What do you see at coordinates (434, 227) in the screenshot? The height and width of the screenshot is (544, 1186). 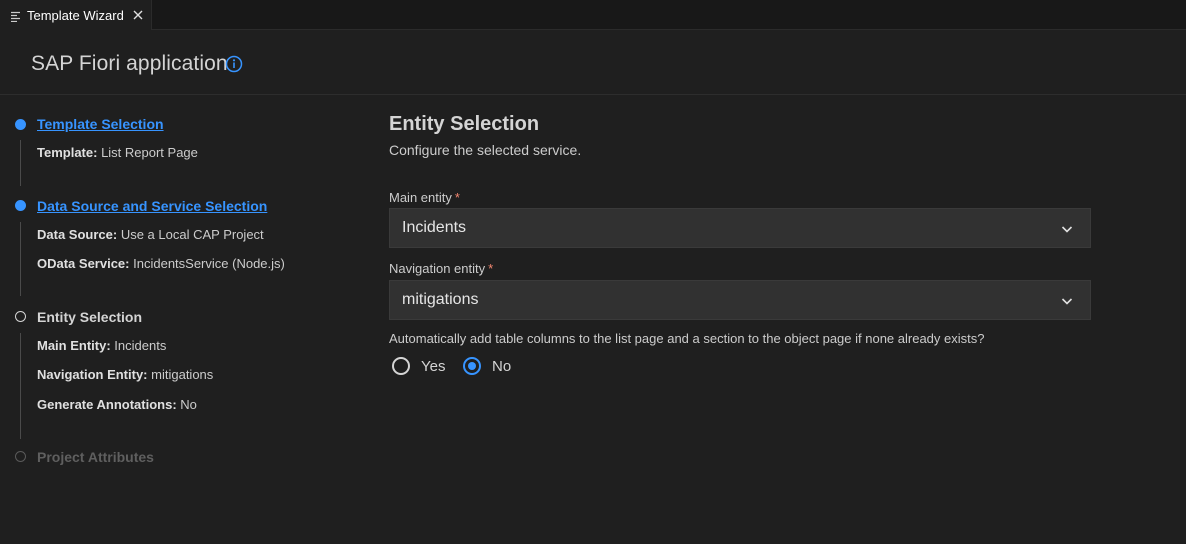 I see `main-entity-value: Incidents` at bounding box center [434, 227].